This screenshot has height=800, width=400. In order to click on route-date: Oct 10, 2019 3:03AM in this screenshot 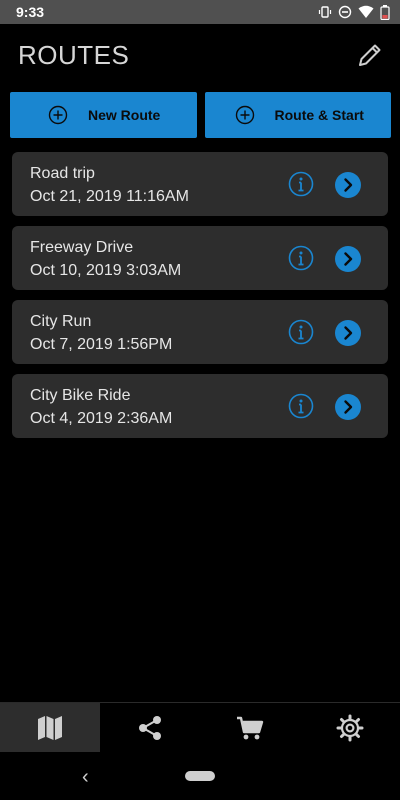, I will do `click(106, 270)`.